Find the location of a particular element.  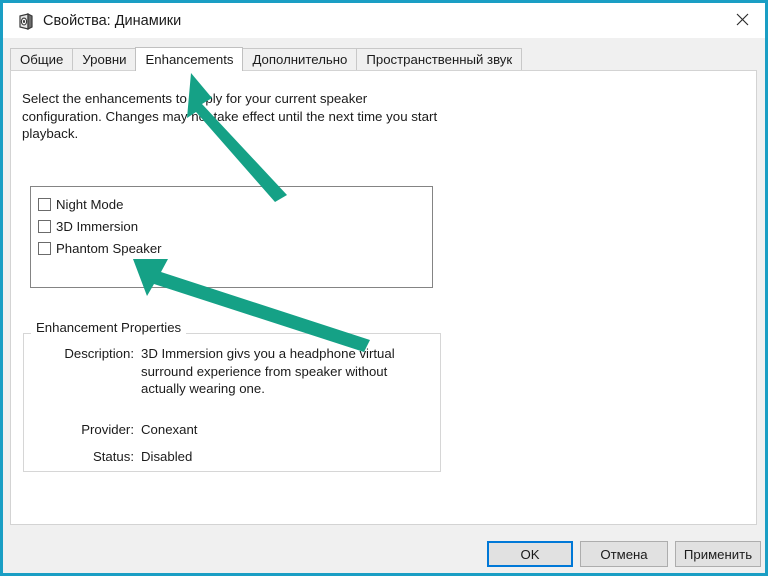

checkbox-row-night-mode: Night Mode is located at coordinates (80, 204).